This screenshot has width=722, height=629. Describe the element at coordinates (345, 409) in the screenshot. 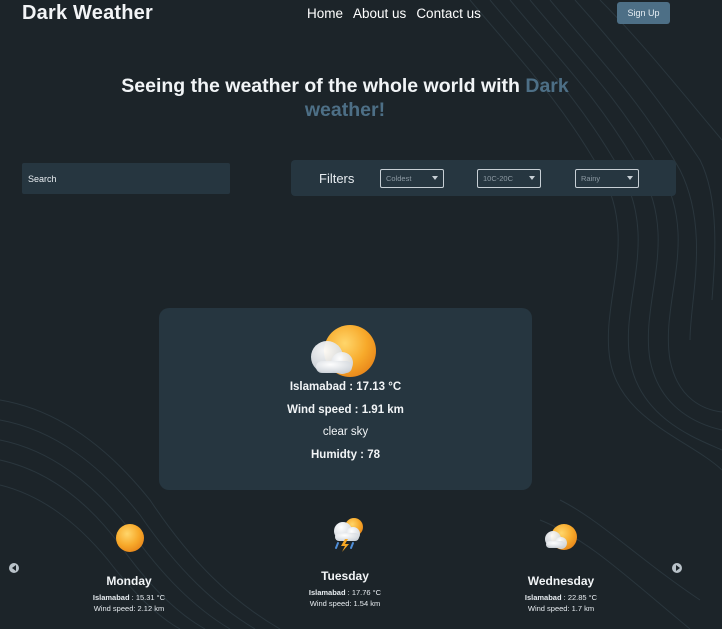

I see `current-wind-speed: Wind speed : 1.91 km` at that location.